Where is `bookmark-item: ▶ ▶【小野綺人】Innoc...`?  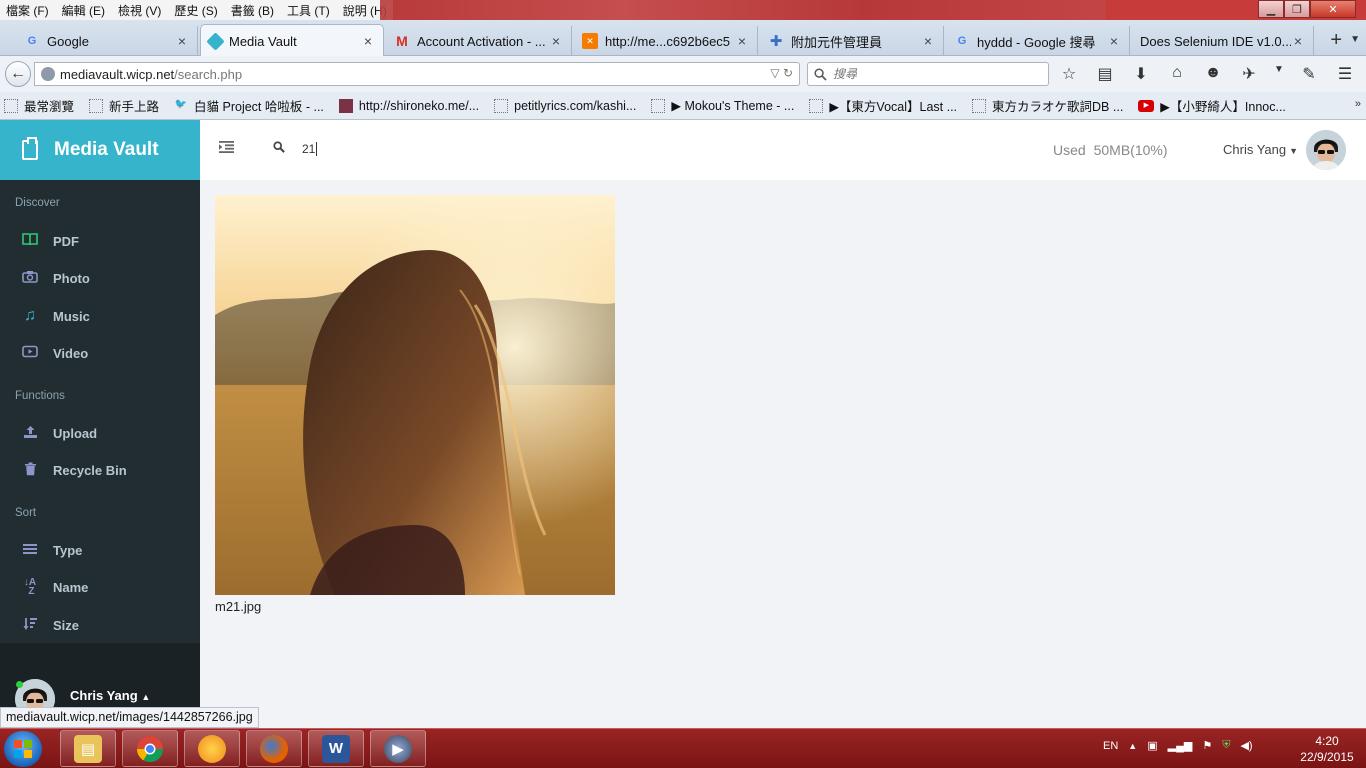 bookmark-item: ▶ ▶【小野綺人】Innoc... is located at coordinates (1212, 105).